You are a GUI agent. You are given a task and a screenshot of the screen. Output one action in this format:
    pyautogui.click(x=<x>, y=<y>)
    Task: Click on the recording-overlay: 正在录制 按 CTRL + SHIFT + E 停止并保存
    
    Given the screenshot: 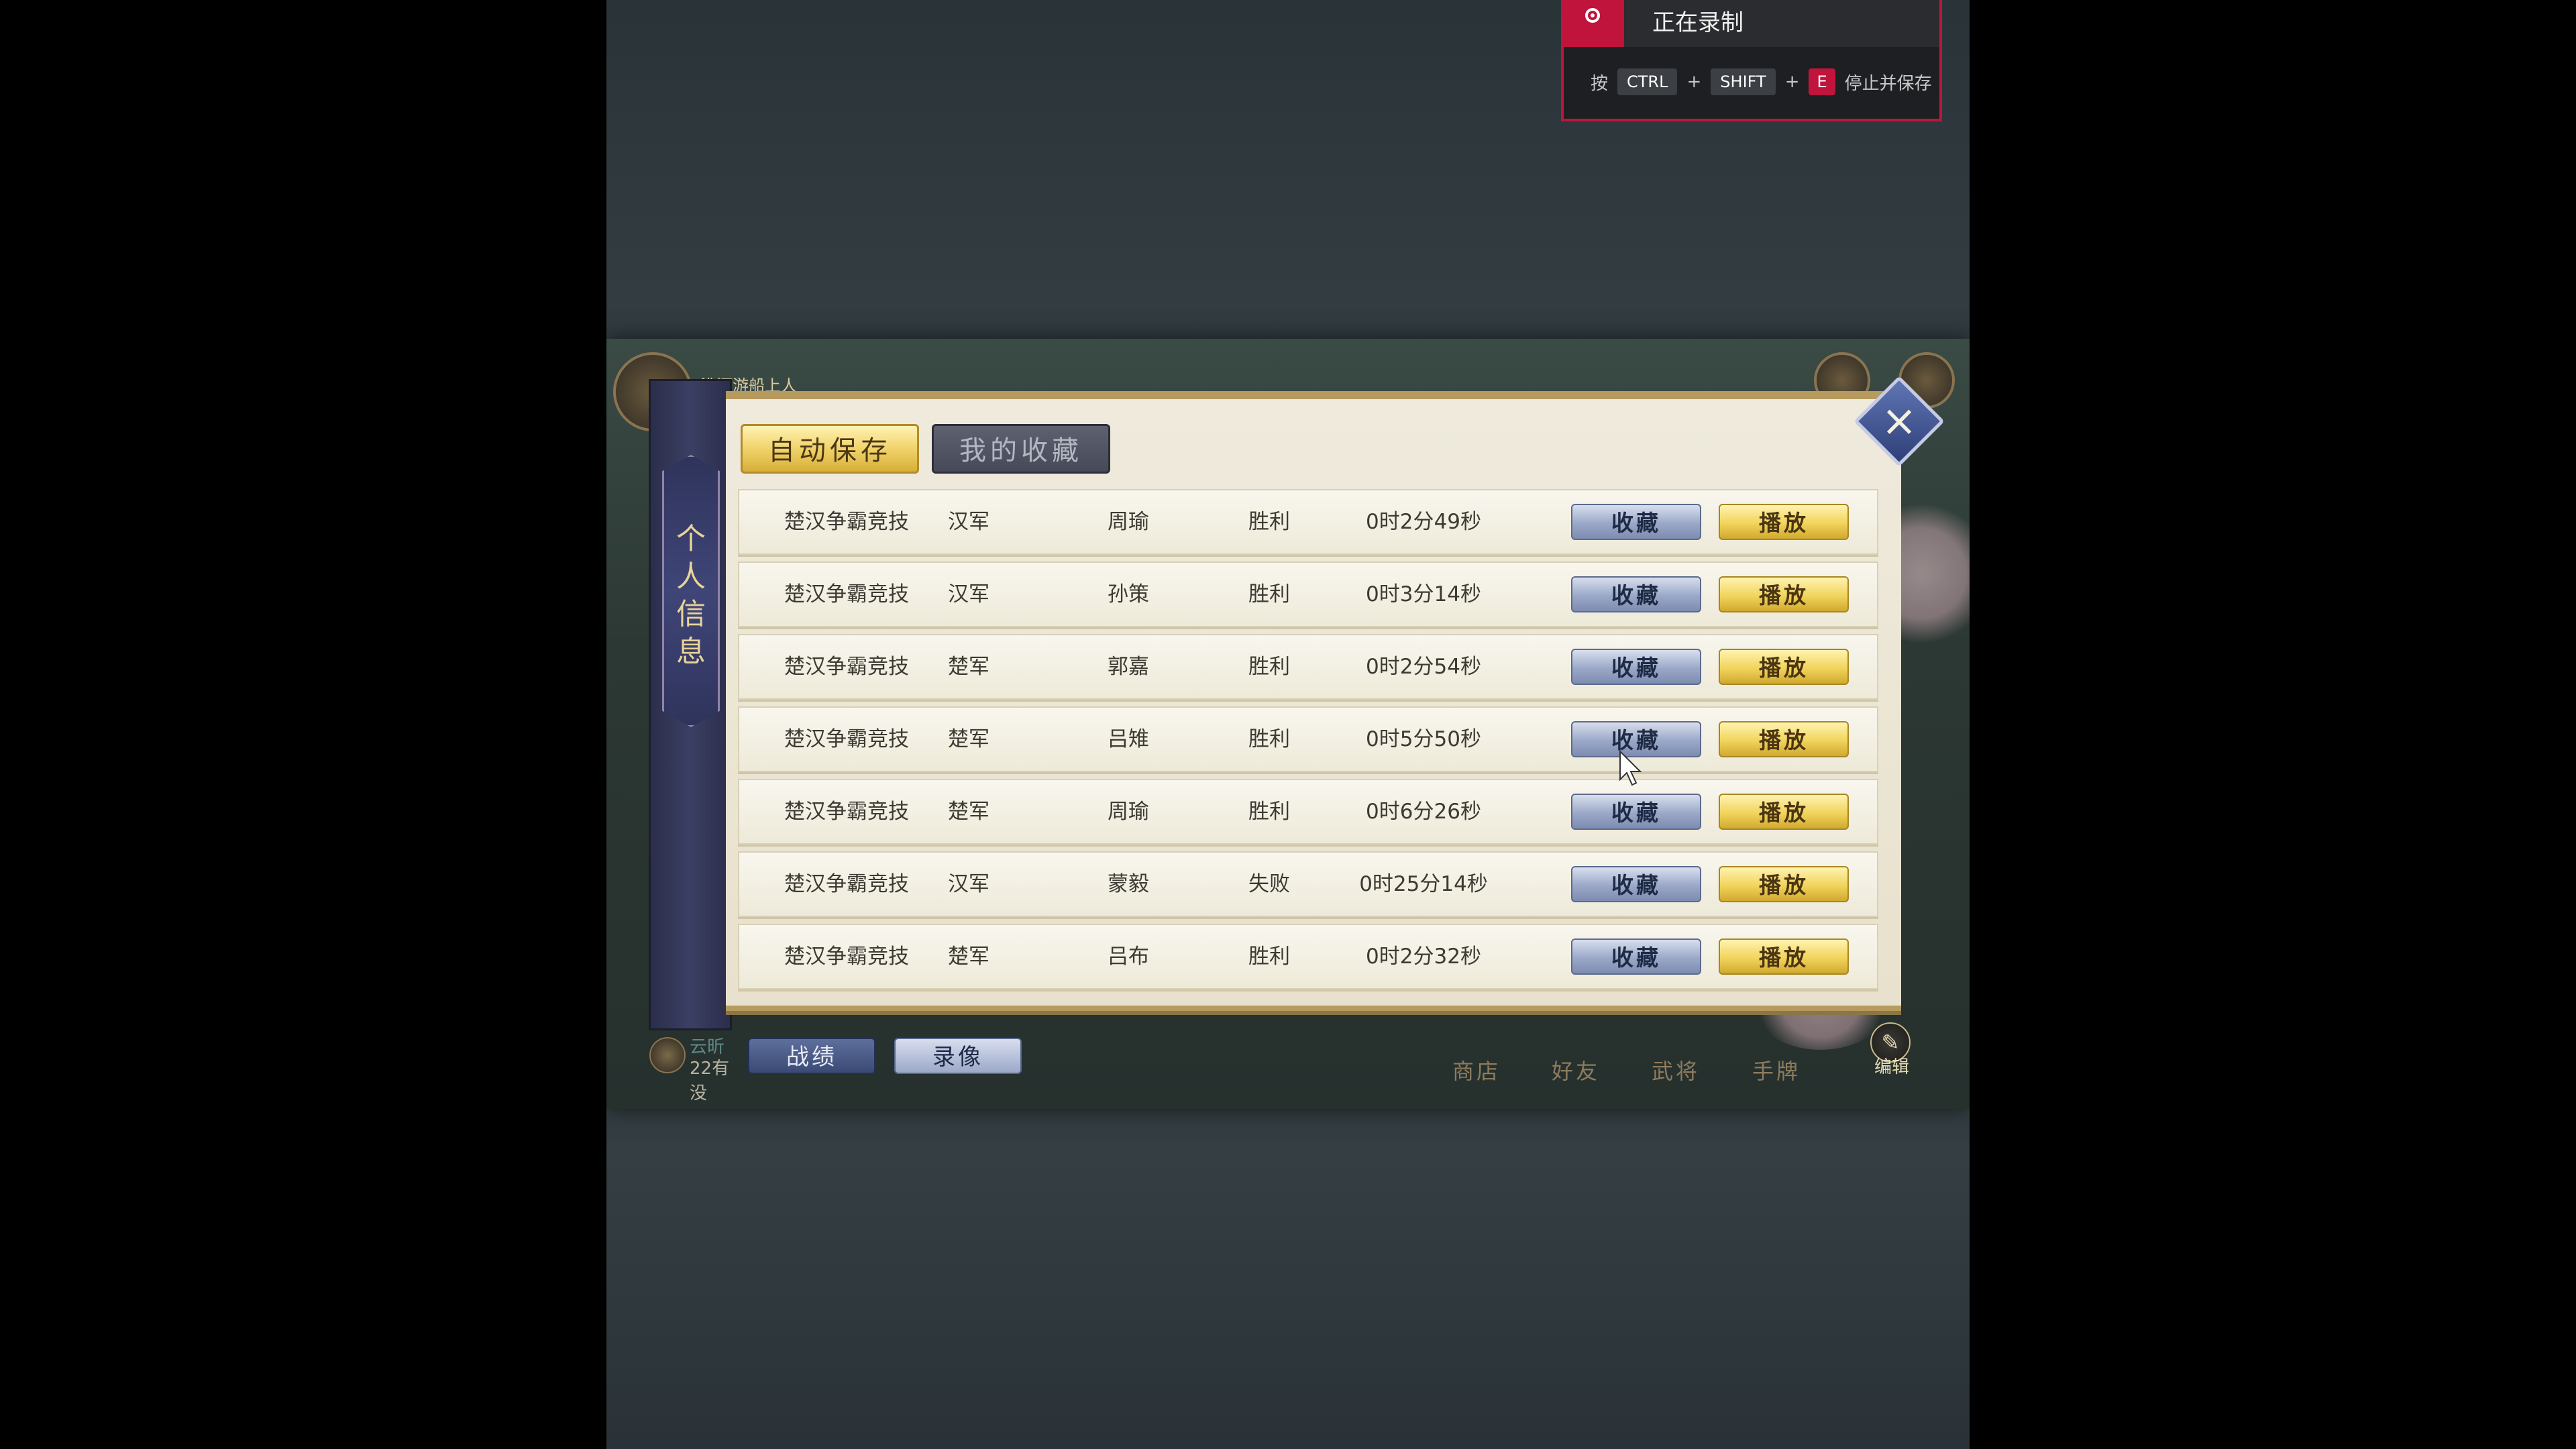 What is the action you would take?
    pyautogui.click(x=1751, y=60)
    